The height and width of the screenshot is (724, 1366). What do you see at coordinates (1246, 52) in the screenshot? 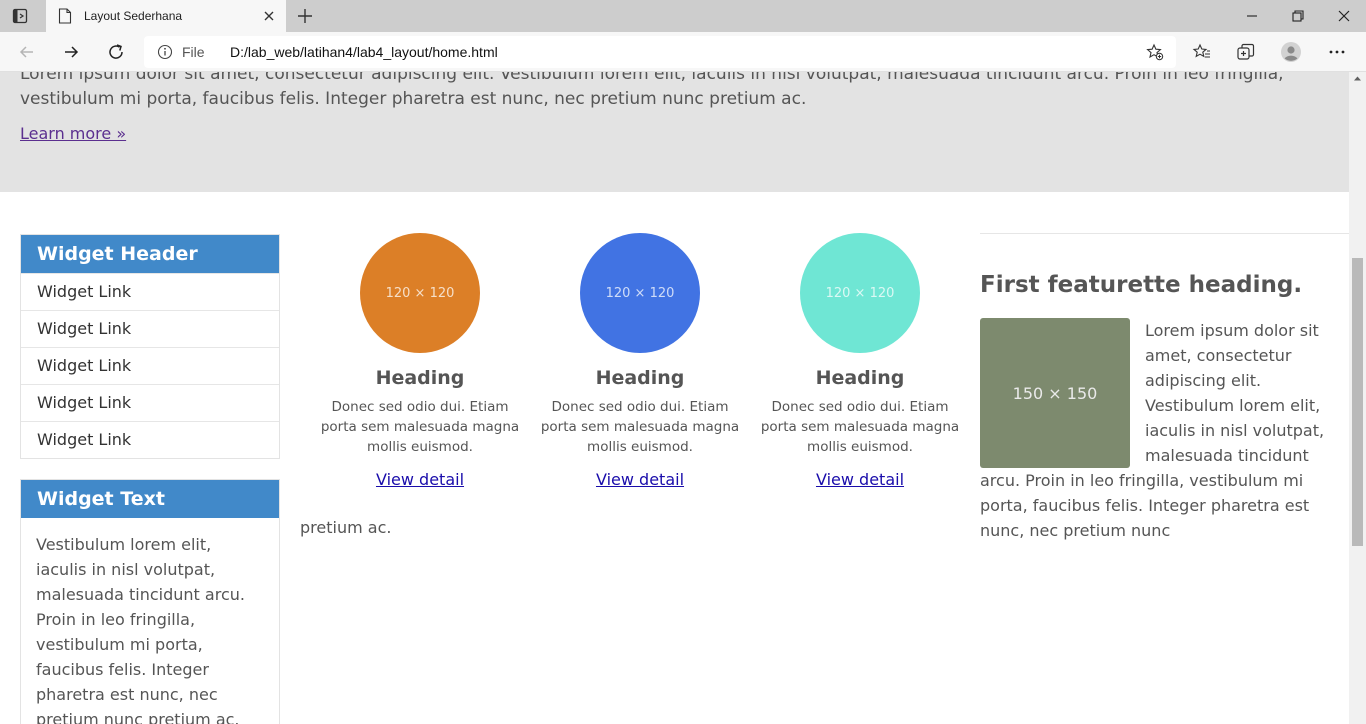
I see `collections-icon` at bounding box center [1246, 52].